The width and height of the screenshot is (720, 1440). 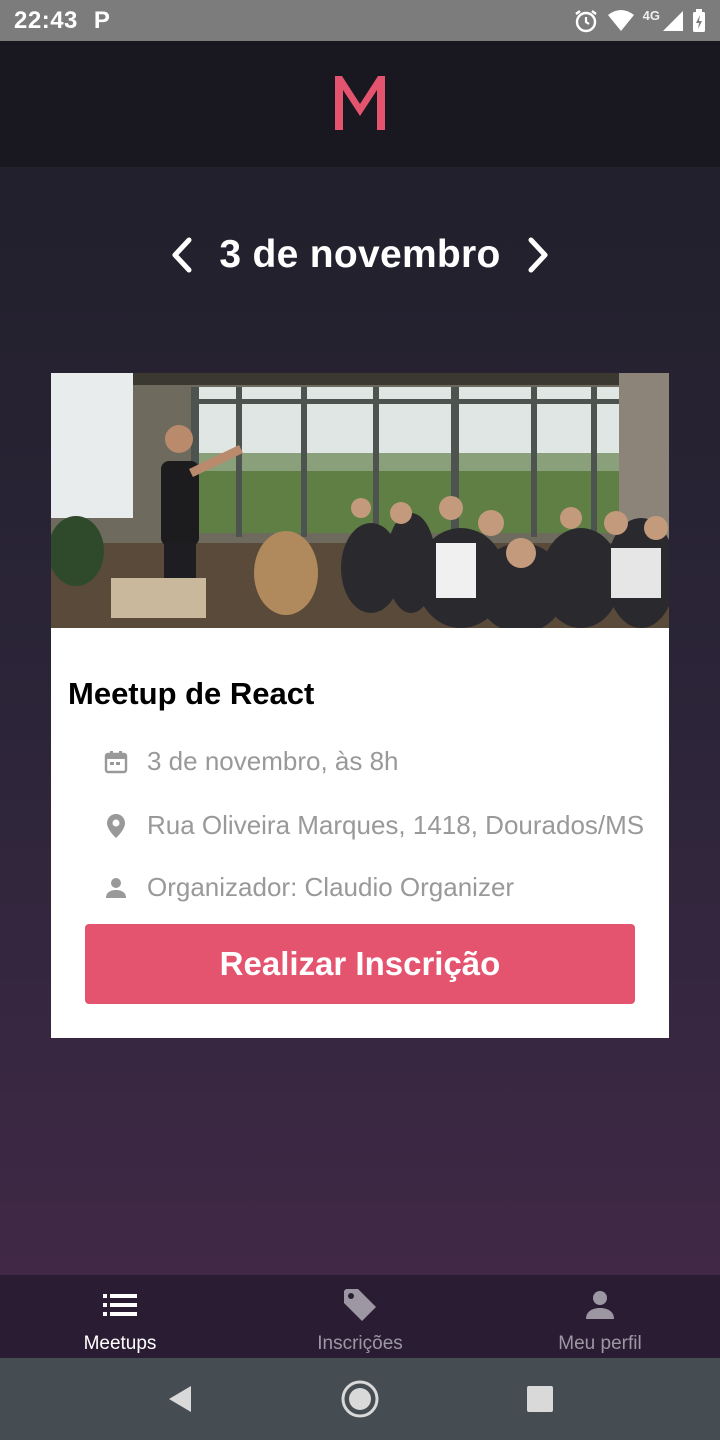 I want to click on previous-day-button, so click(x=182, y=255).